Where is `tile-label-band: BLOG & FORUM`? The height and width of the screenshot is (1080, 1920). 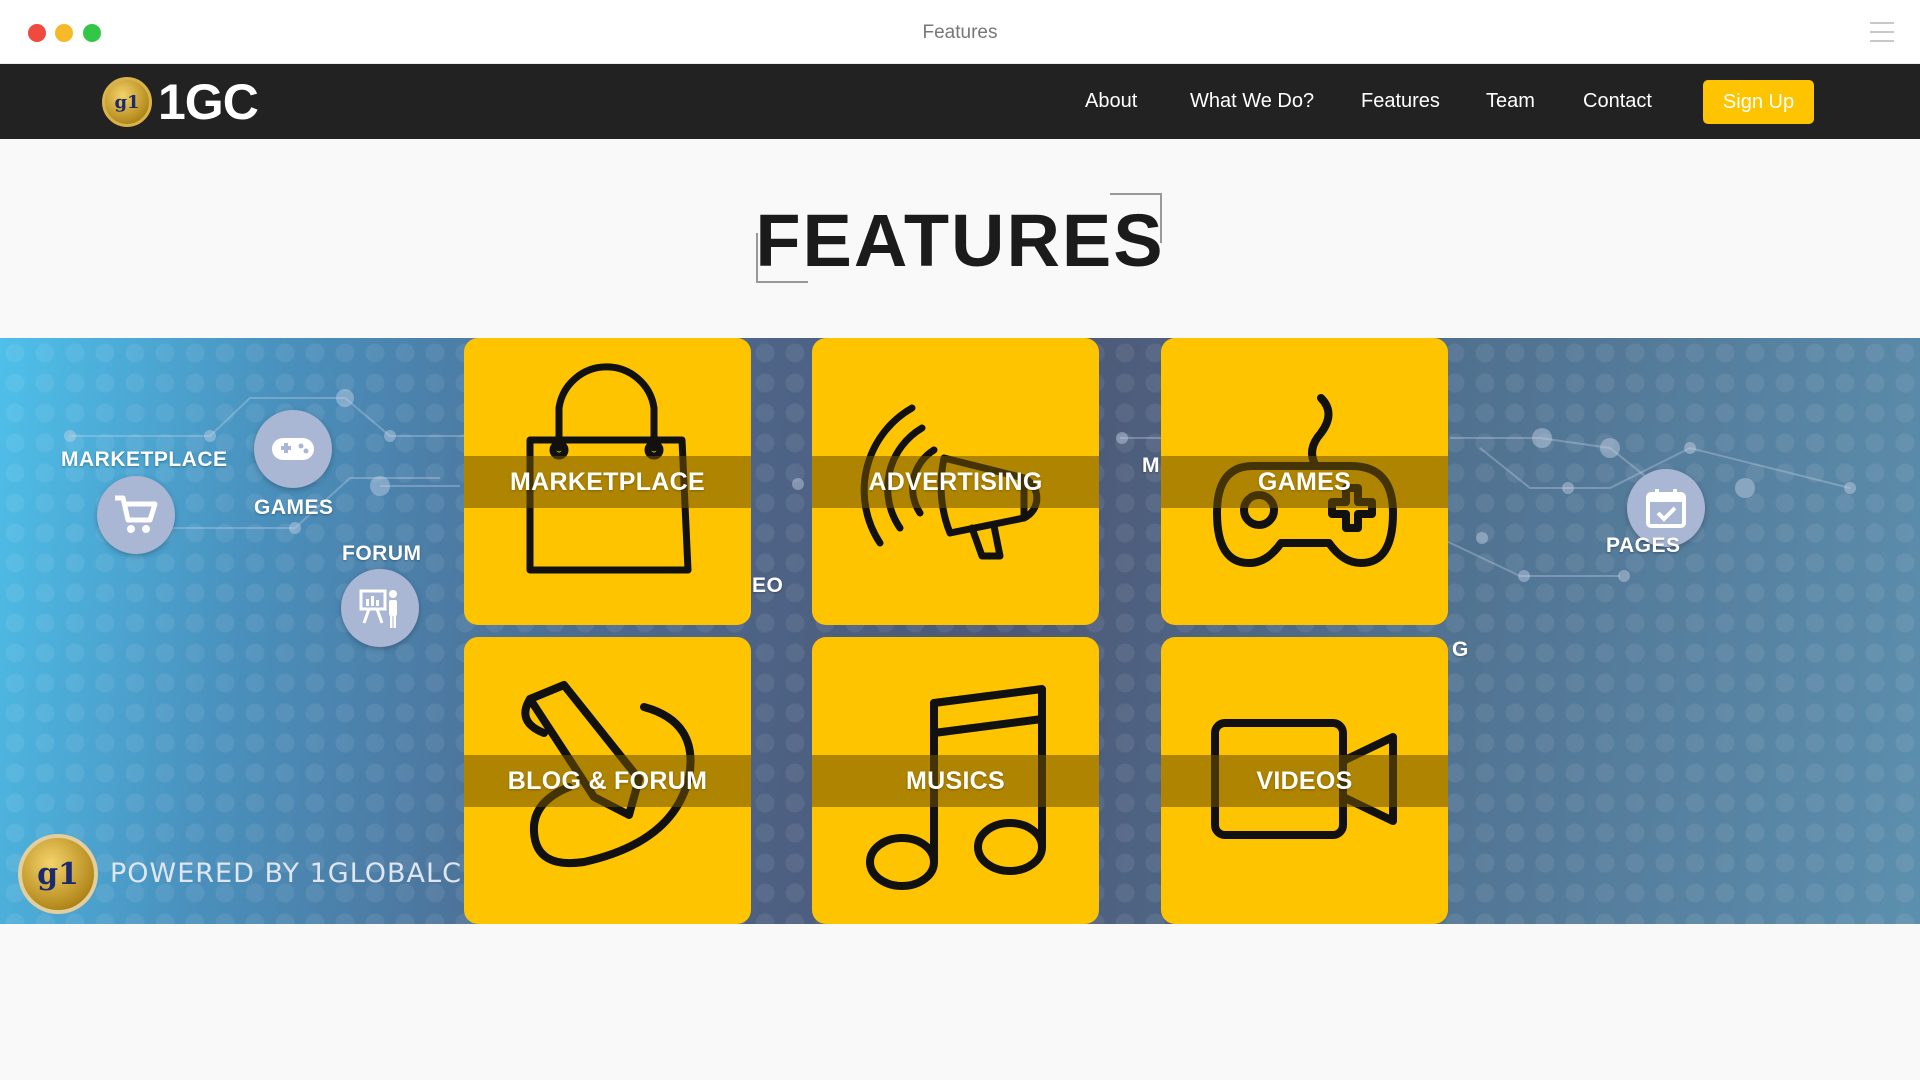 tile-label-band: BLOG & FORUM is located at coordinates (607, 781).